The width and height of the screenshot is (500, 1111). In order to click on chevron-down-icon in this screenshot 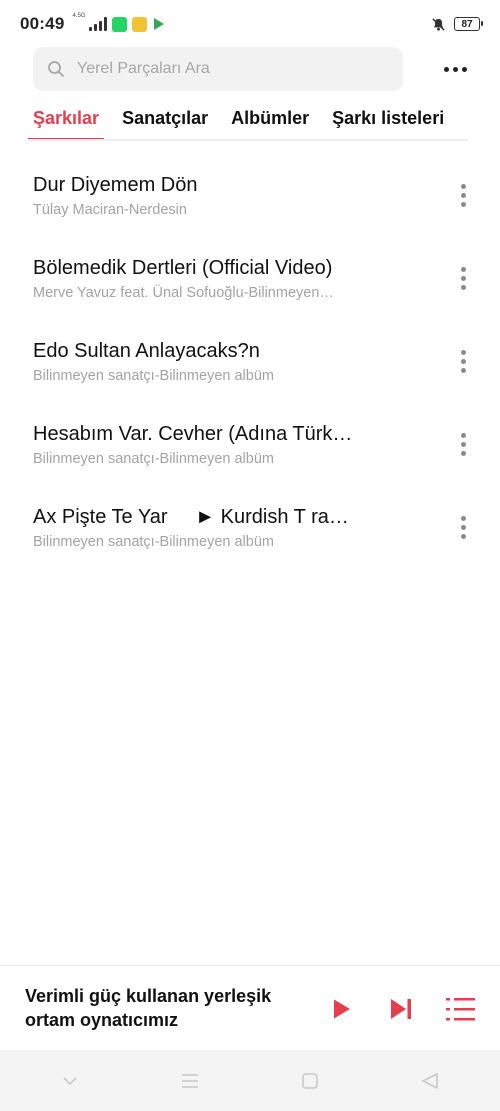, I will do `click(70, 1081)`.